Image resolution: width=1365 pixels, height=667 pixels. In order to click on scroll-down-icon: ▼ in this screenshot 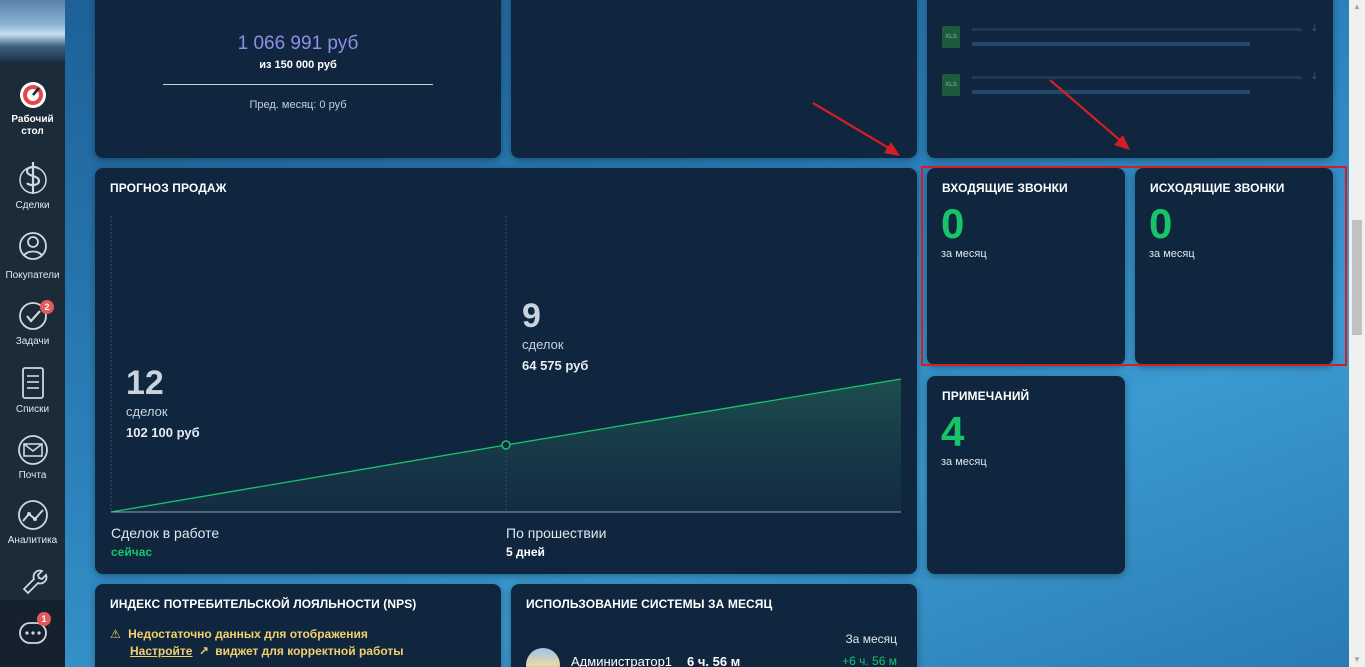, I will do `click(1357, 660)`.